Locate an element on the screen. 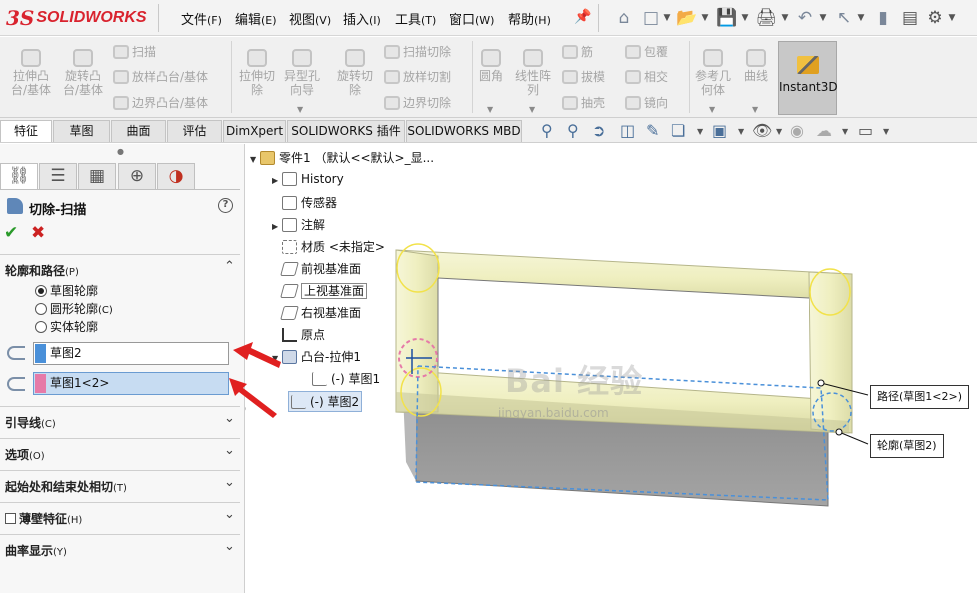  home-icon: ⌂ is located at coordinates (624, 18).